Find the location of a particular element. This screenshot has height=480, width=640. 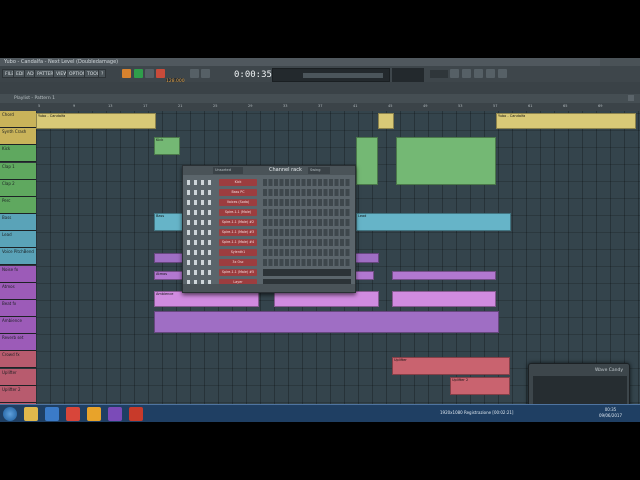

menu-help: ? is located at coordinates (102, 73).